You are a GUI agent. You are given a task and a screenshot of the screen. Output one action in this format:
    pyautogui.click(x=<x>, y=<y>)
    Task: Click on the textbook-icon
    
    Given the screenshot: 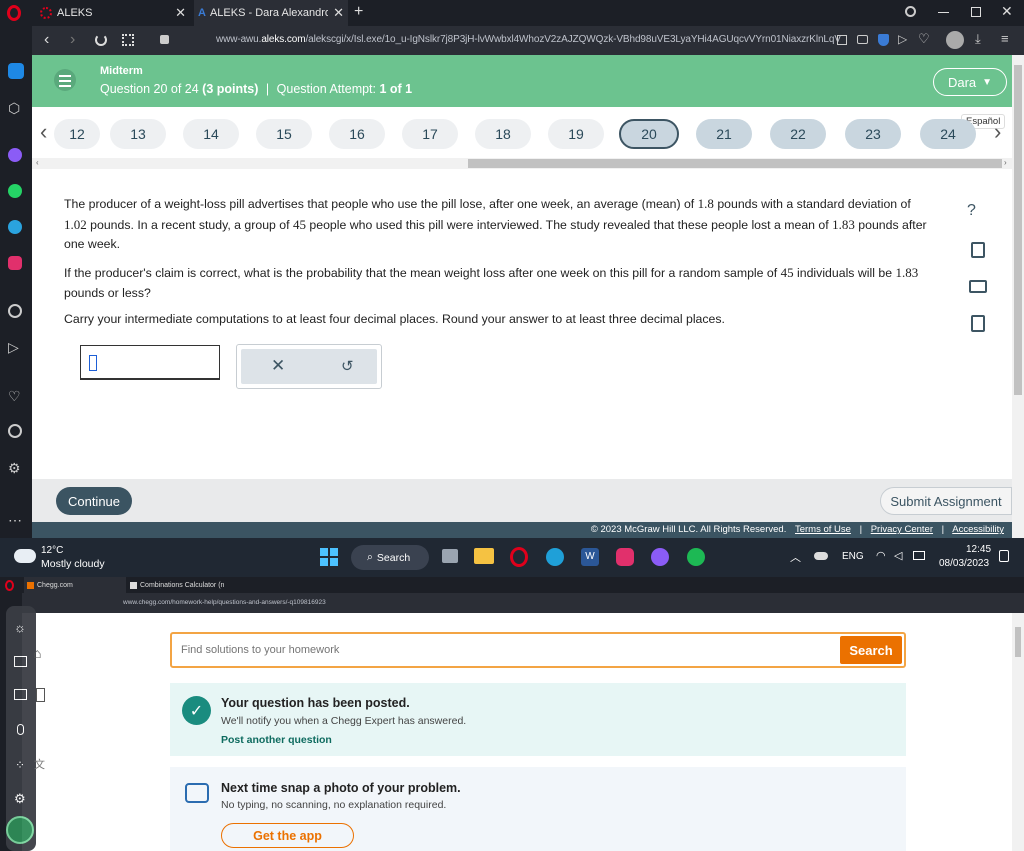 What is the action you would take?
    pyautogui.click(x=978, y=323)
    